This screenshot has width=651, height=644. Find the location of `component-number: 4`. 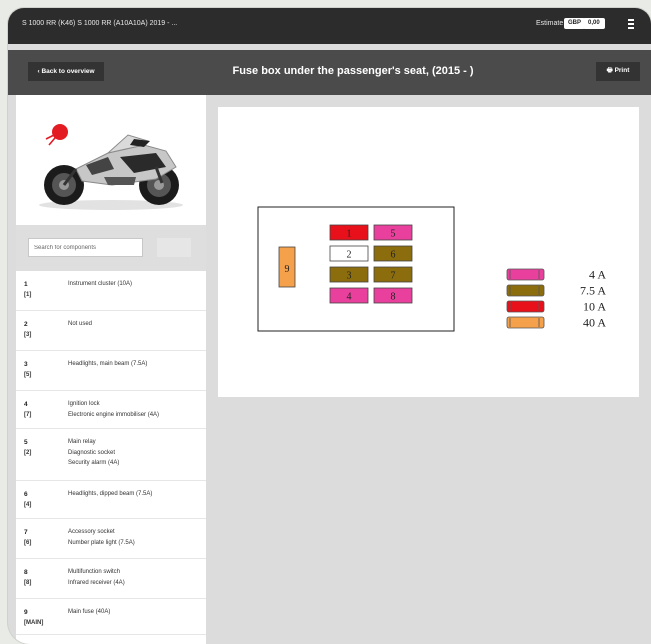

component-number: 4 is located at coordinates (26, 404).